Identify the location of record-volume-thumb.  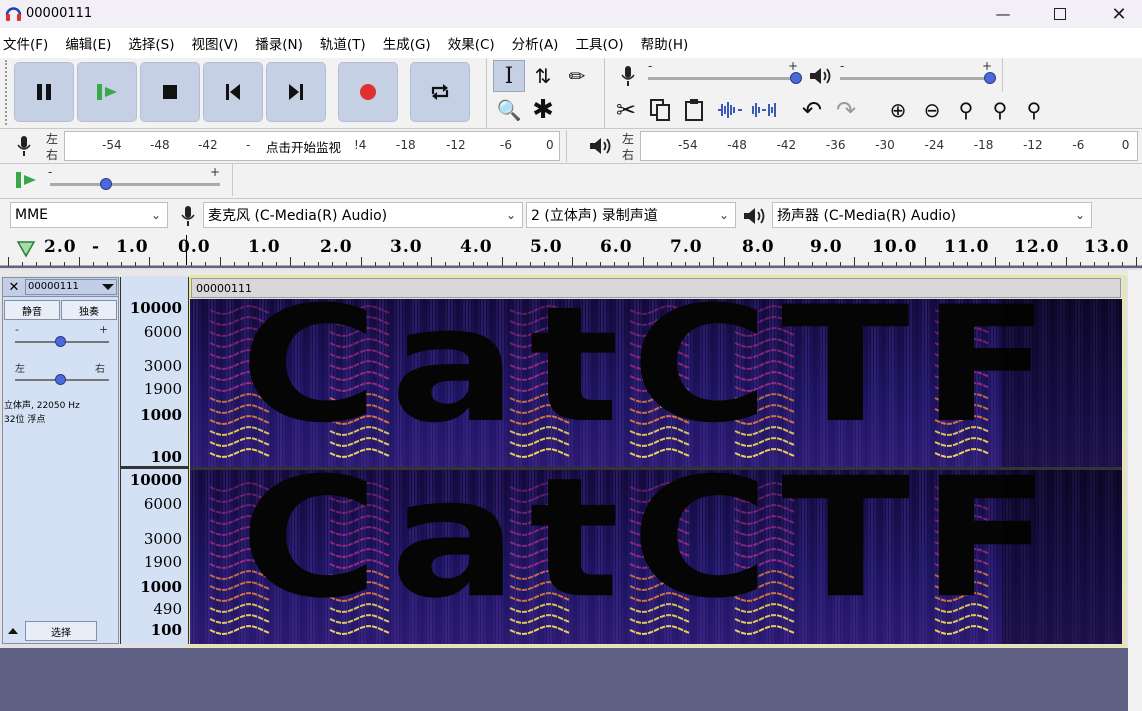
(796, 78).